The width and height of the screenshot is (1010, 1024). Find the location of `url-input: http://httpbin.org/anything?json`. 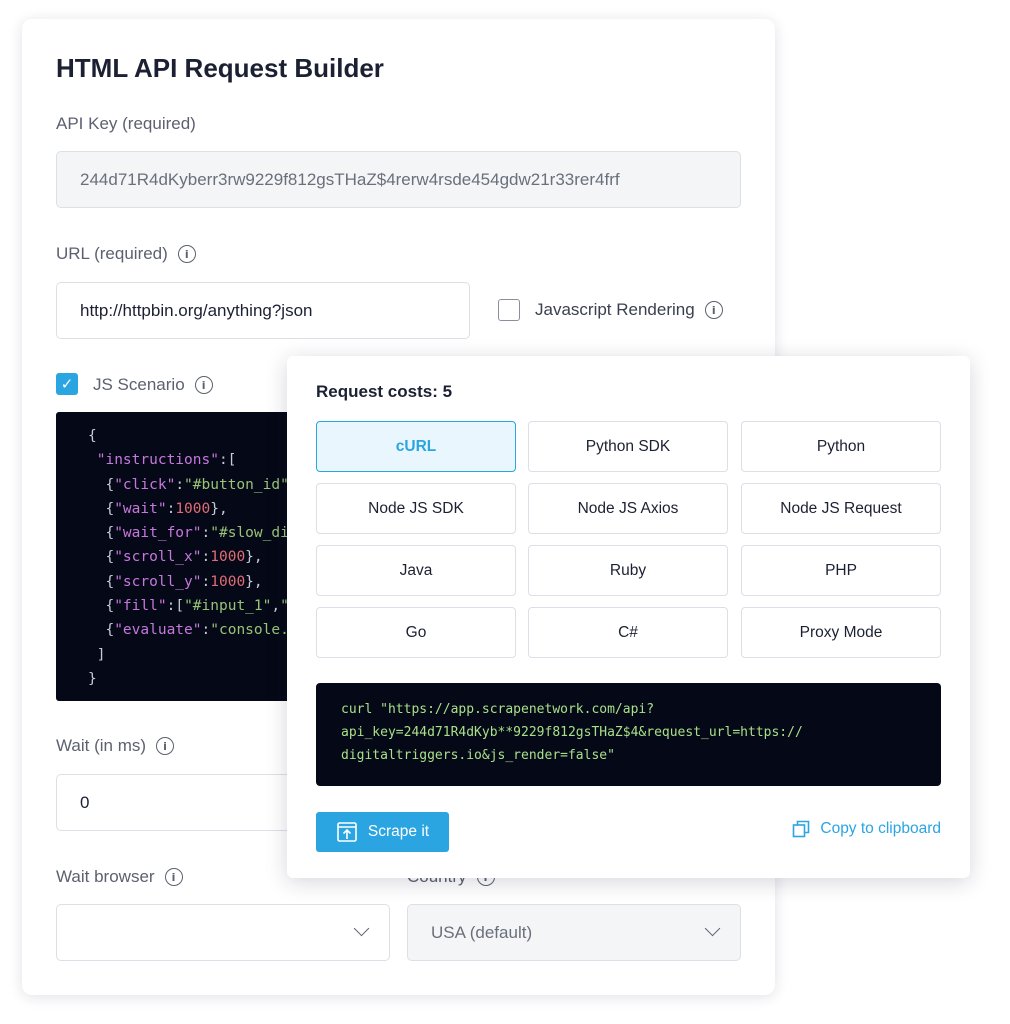

url-input: http://httpbin.org/anything?json is located at coordinates (263, 310).